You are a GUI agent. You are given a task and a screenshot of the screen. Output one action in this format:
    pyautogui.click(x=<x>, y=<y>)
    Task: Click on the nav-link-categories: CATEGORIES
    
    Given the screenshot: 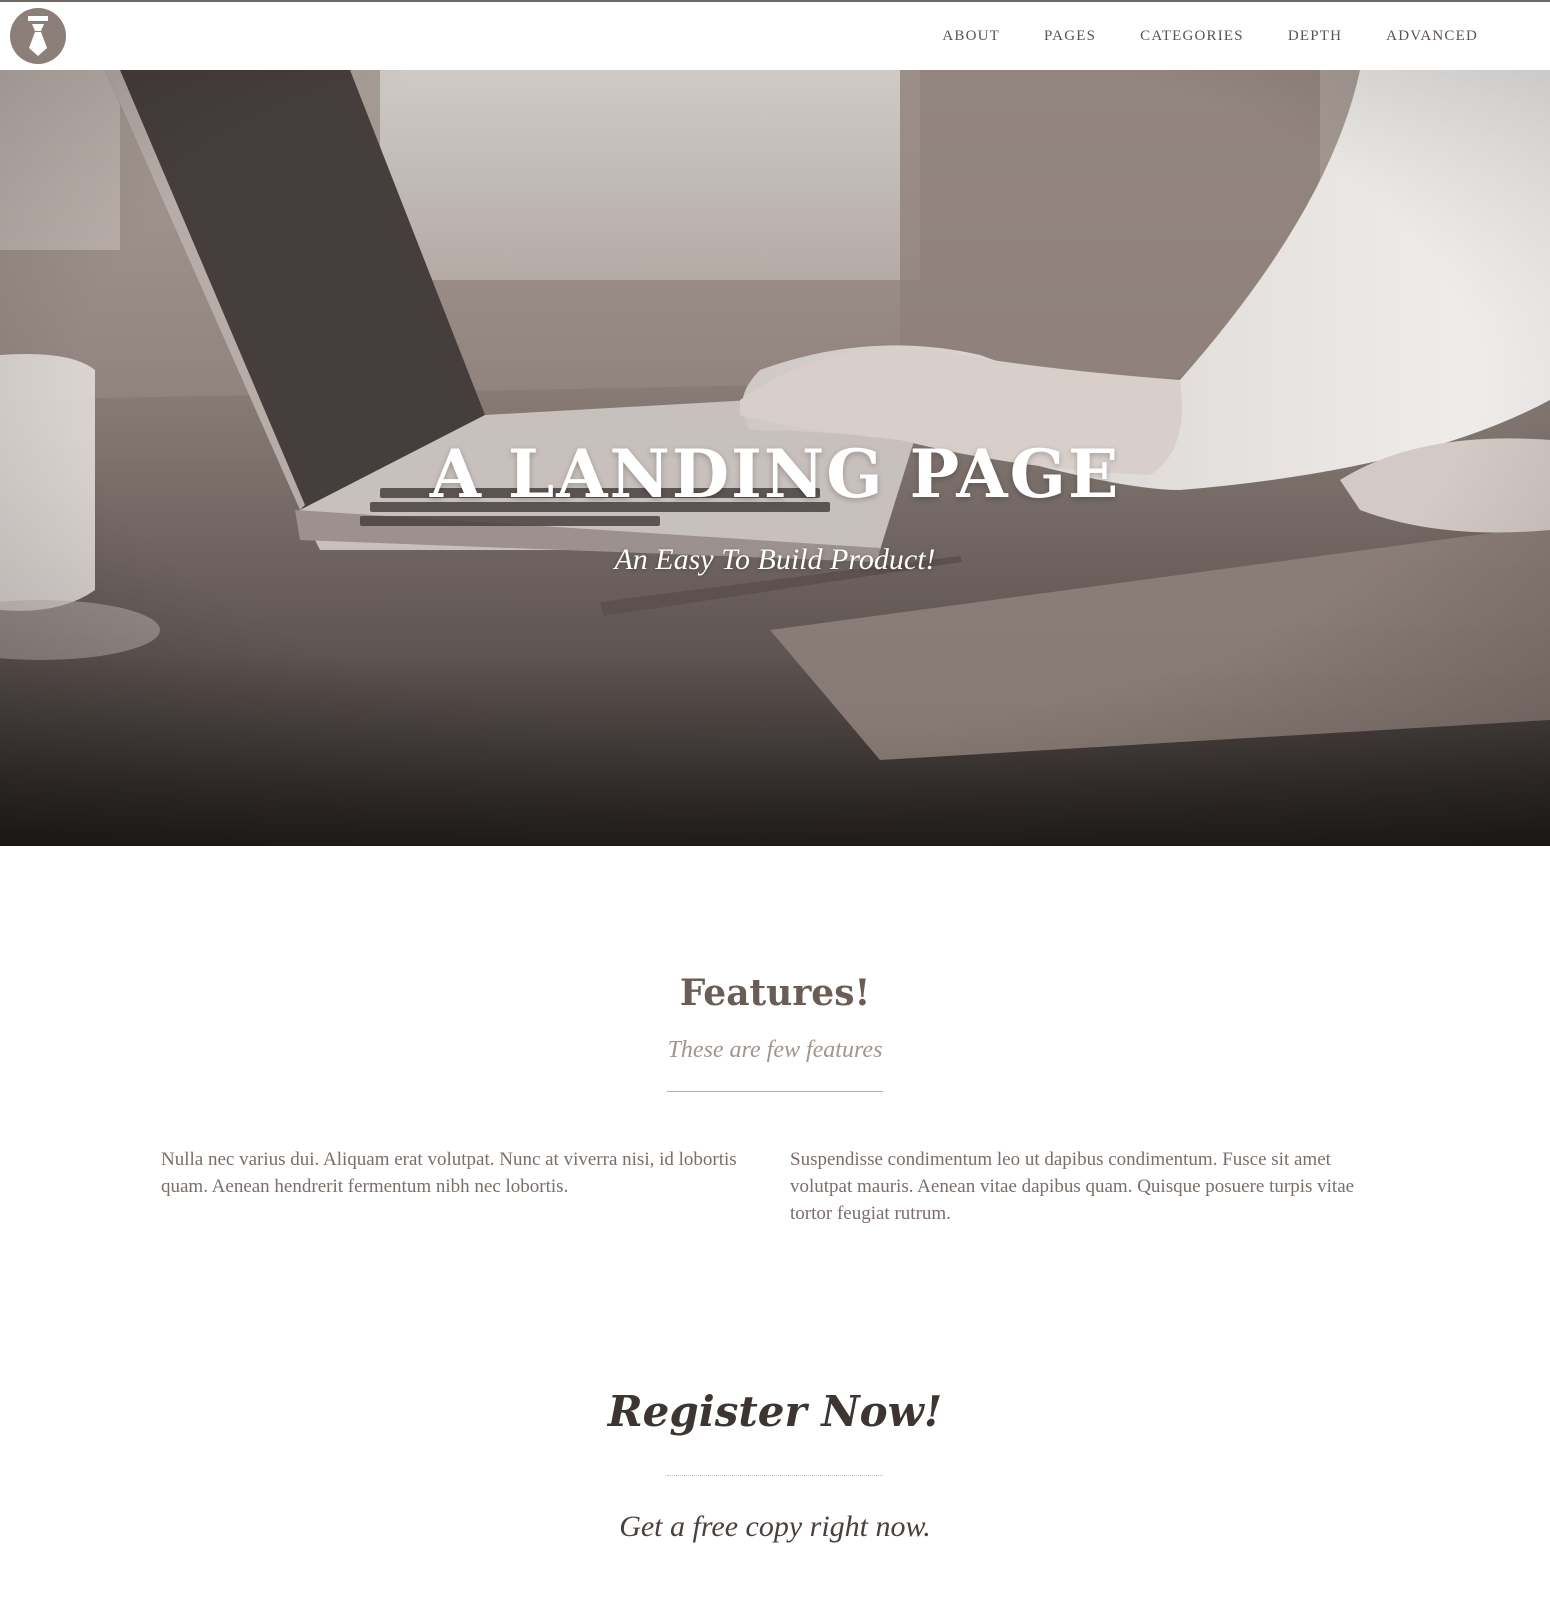 What is the action you would take?
    pyautogui.click(x=1192, y=36)
    